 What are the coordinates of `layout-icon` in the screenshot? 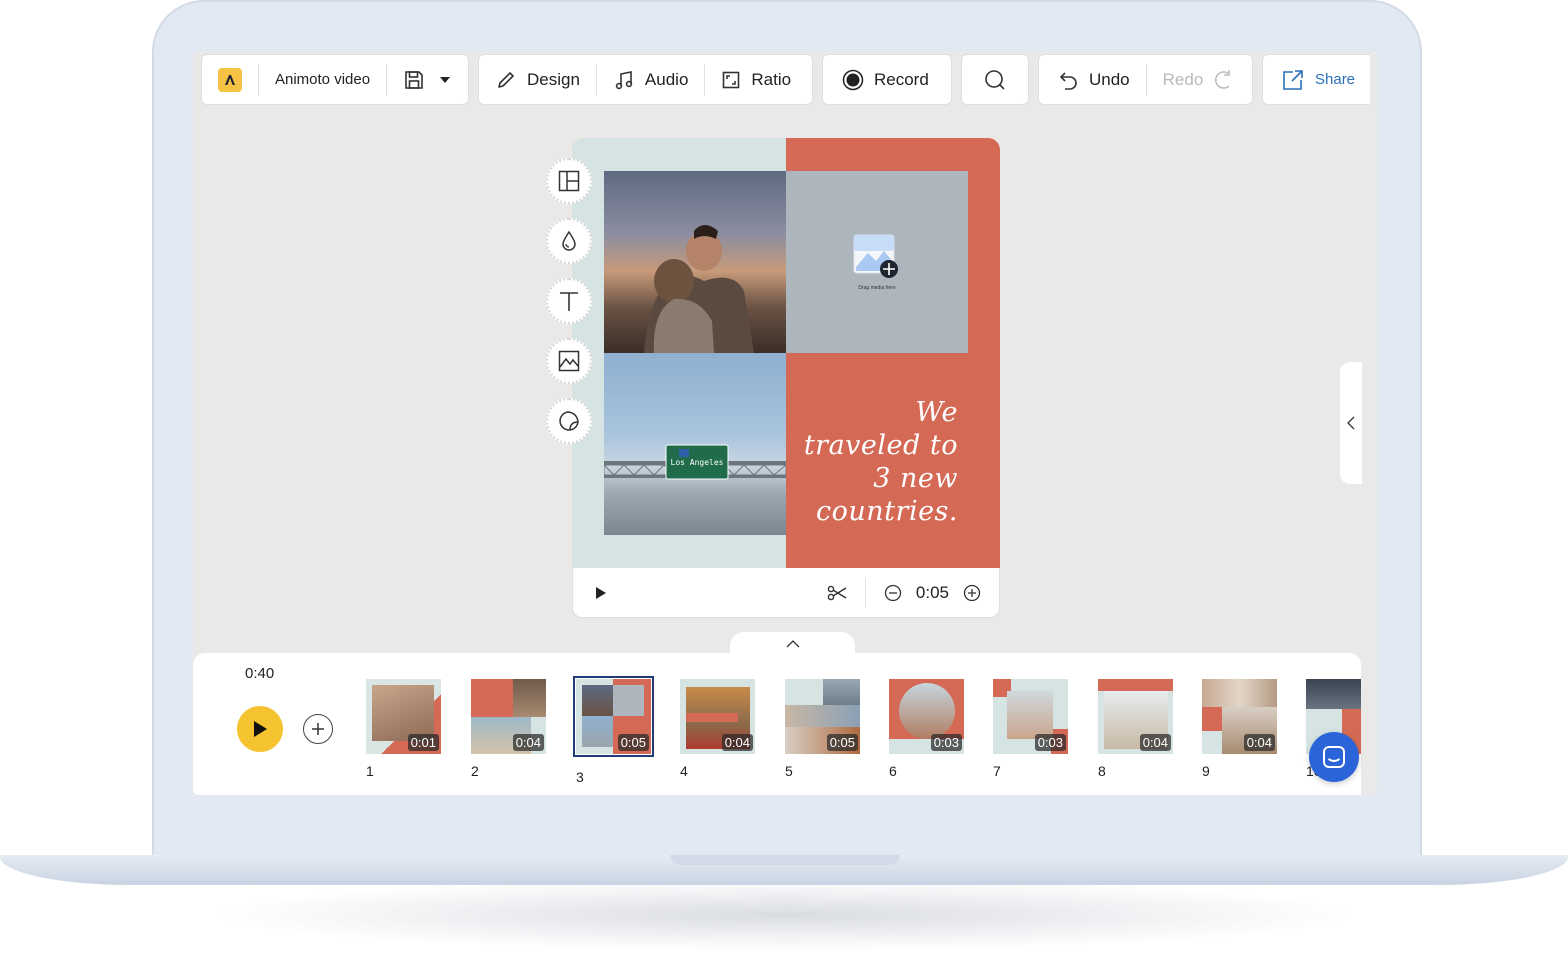 It's located at (569, 181).